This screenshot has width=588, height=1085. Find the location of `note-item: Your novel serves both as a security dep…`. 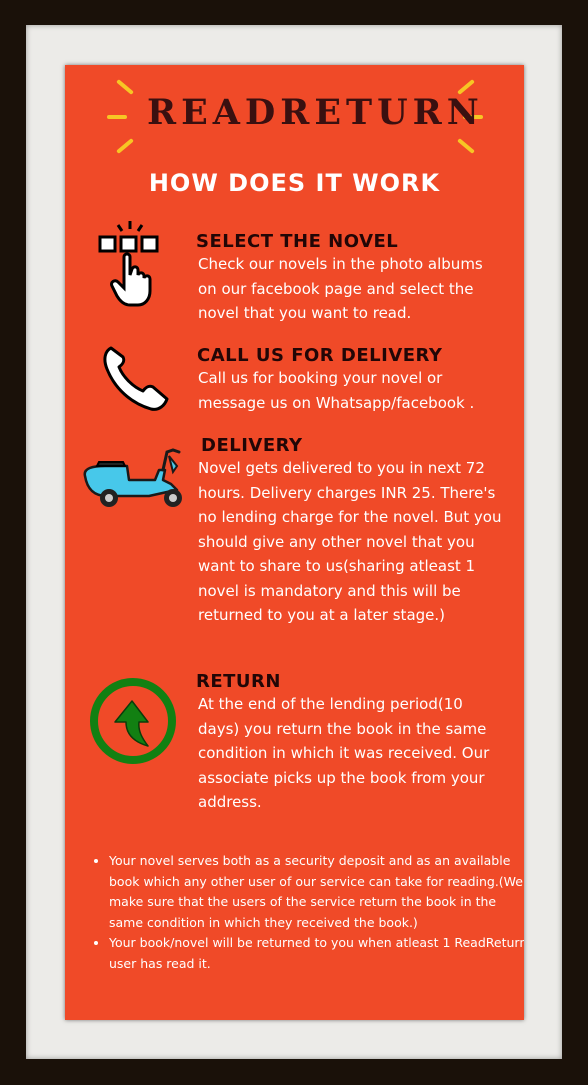

note-item: Your novel serves both as a security dep… is located at coordinates (316, 892).